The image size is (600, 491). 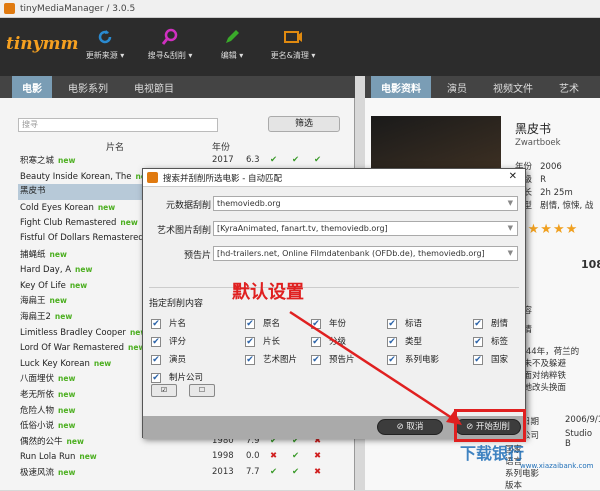 What do you see at coordinates (490, 425) in the screenshot?
I see `highlight-box` at bounding box center [490, 425].